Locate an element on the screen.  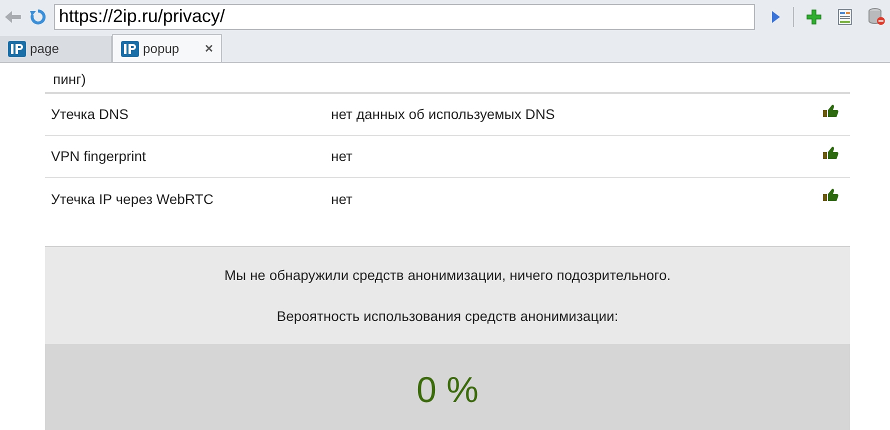
tab: page is located at coordinates (56, 49).